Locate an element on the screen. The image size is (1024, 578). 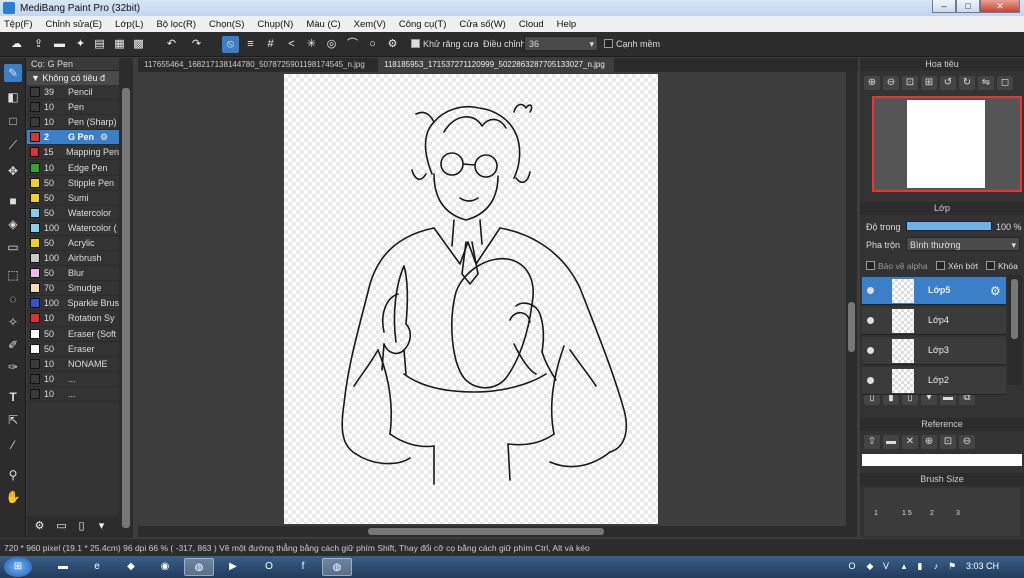
brush-size-option: 1 is located at coordinates (876, 513).